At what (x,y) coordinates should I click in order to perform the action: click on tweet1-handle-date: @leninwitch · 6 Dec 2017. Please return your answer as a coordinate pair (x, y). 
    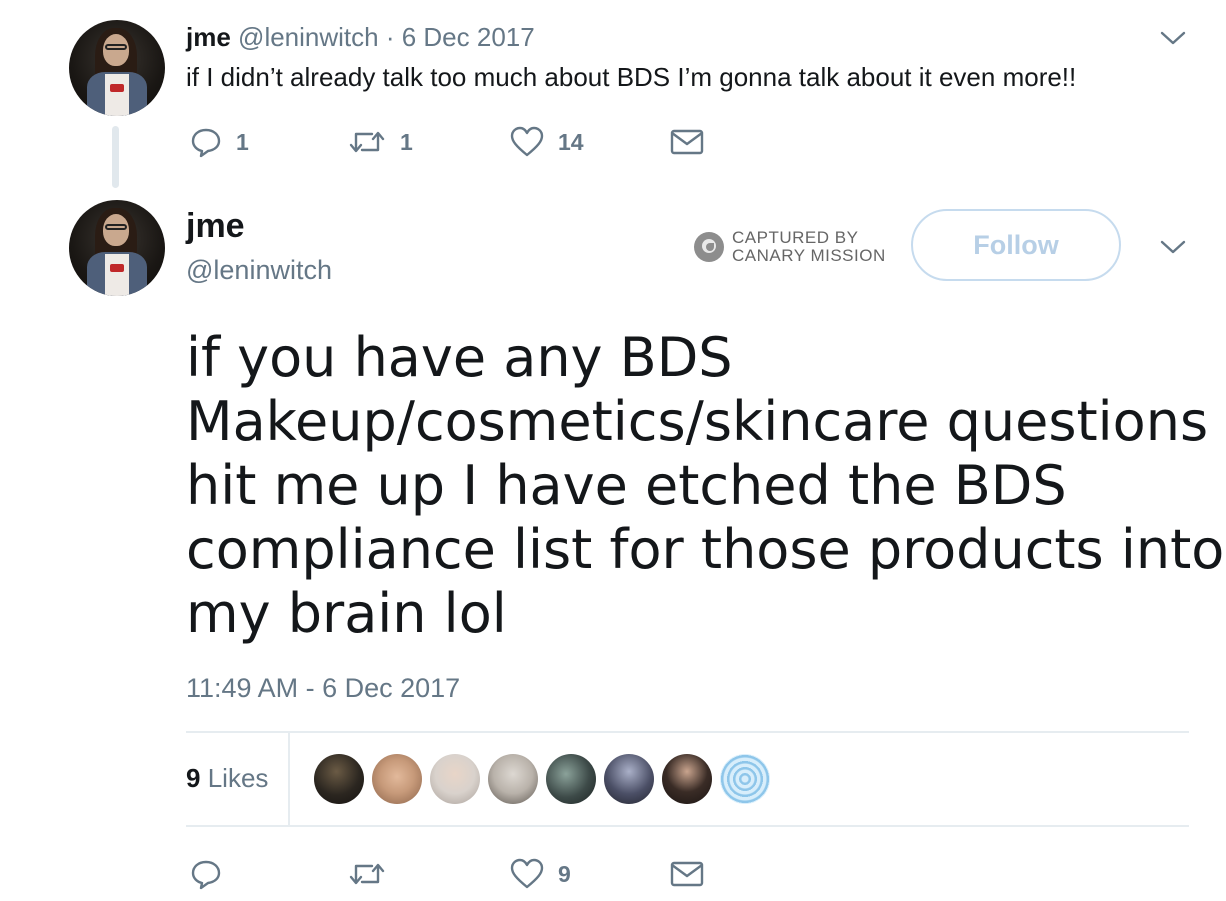
    Looking at the image, I should click on (386, 37).